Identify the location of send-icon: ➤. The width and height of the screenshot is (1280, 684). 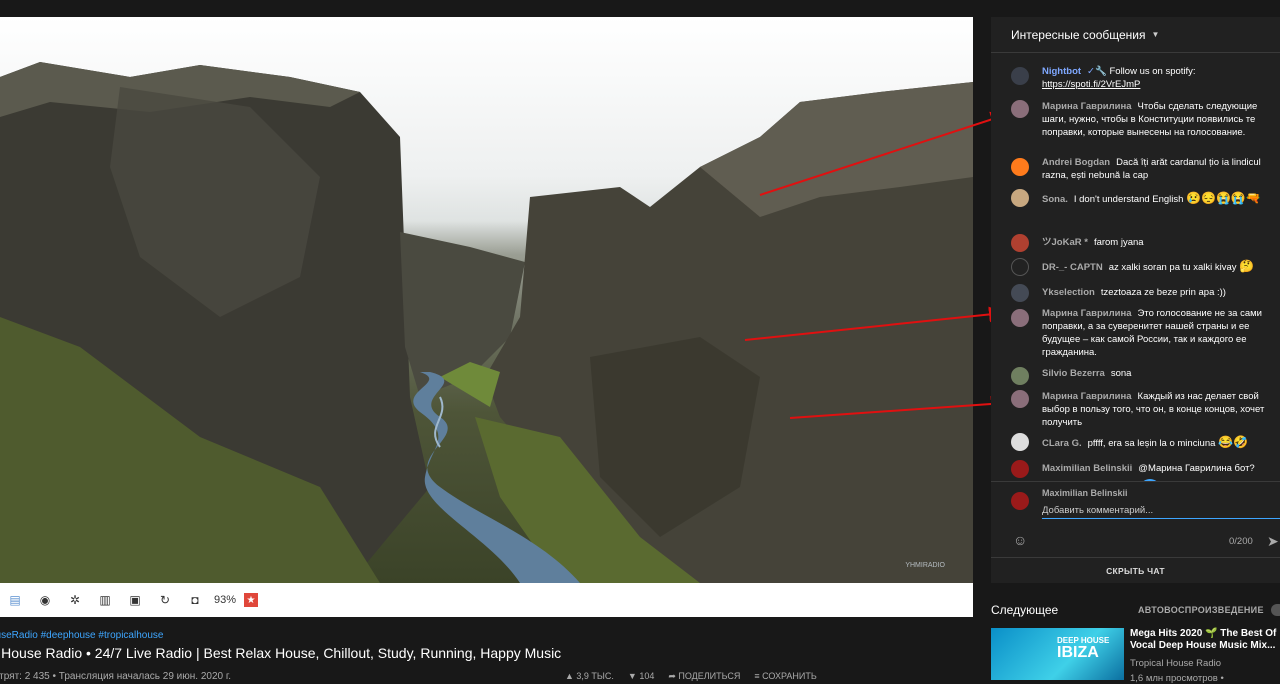
(1273, 541).